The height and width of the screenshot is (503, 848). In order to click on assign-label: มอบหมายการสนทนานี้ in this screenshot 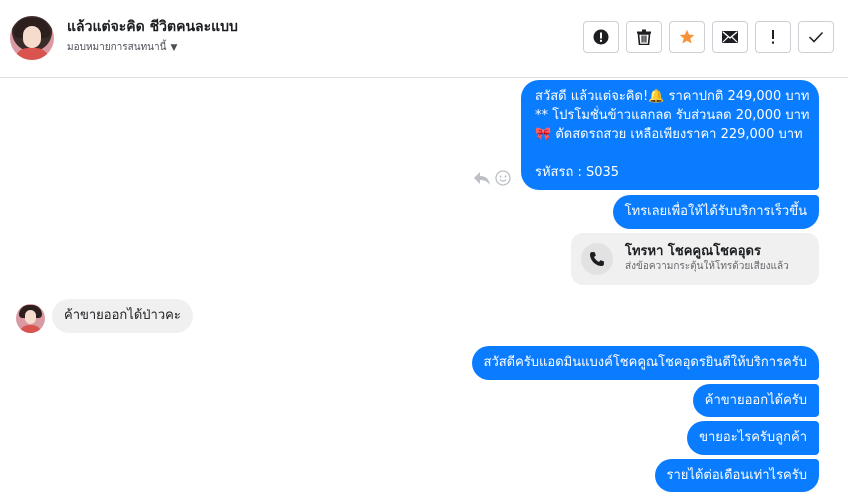, I will do `click(117, 47)`.